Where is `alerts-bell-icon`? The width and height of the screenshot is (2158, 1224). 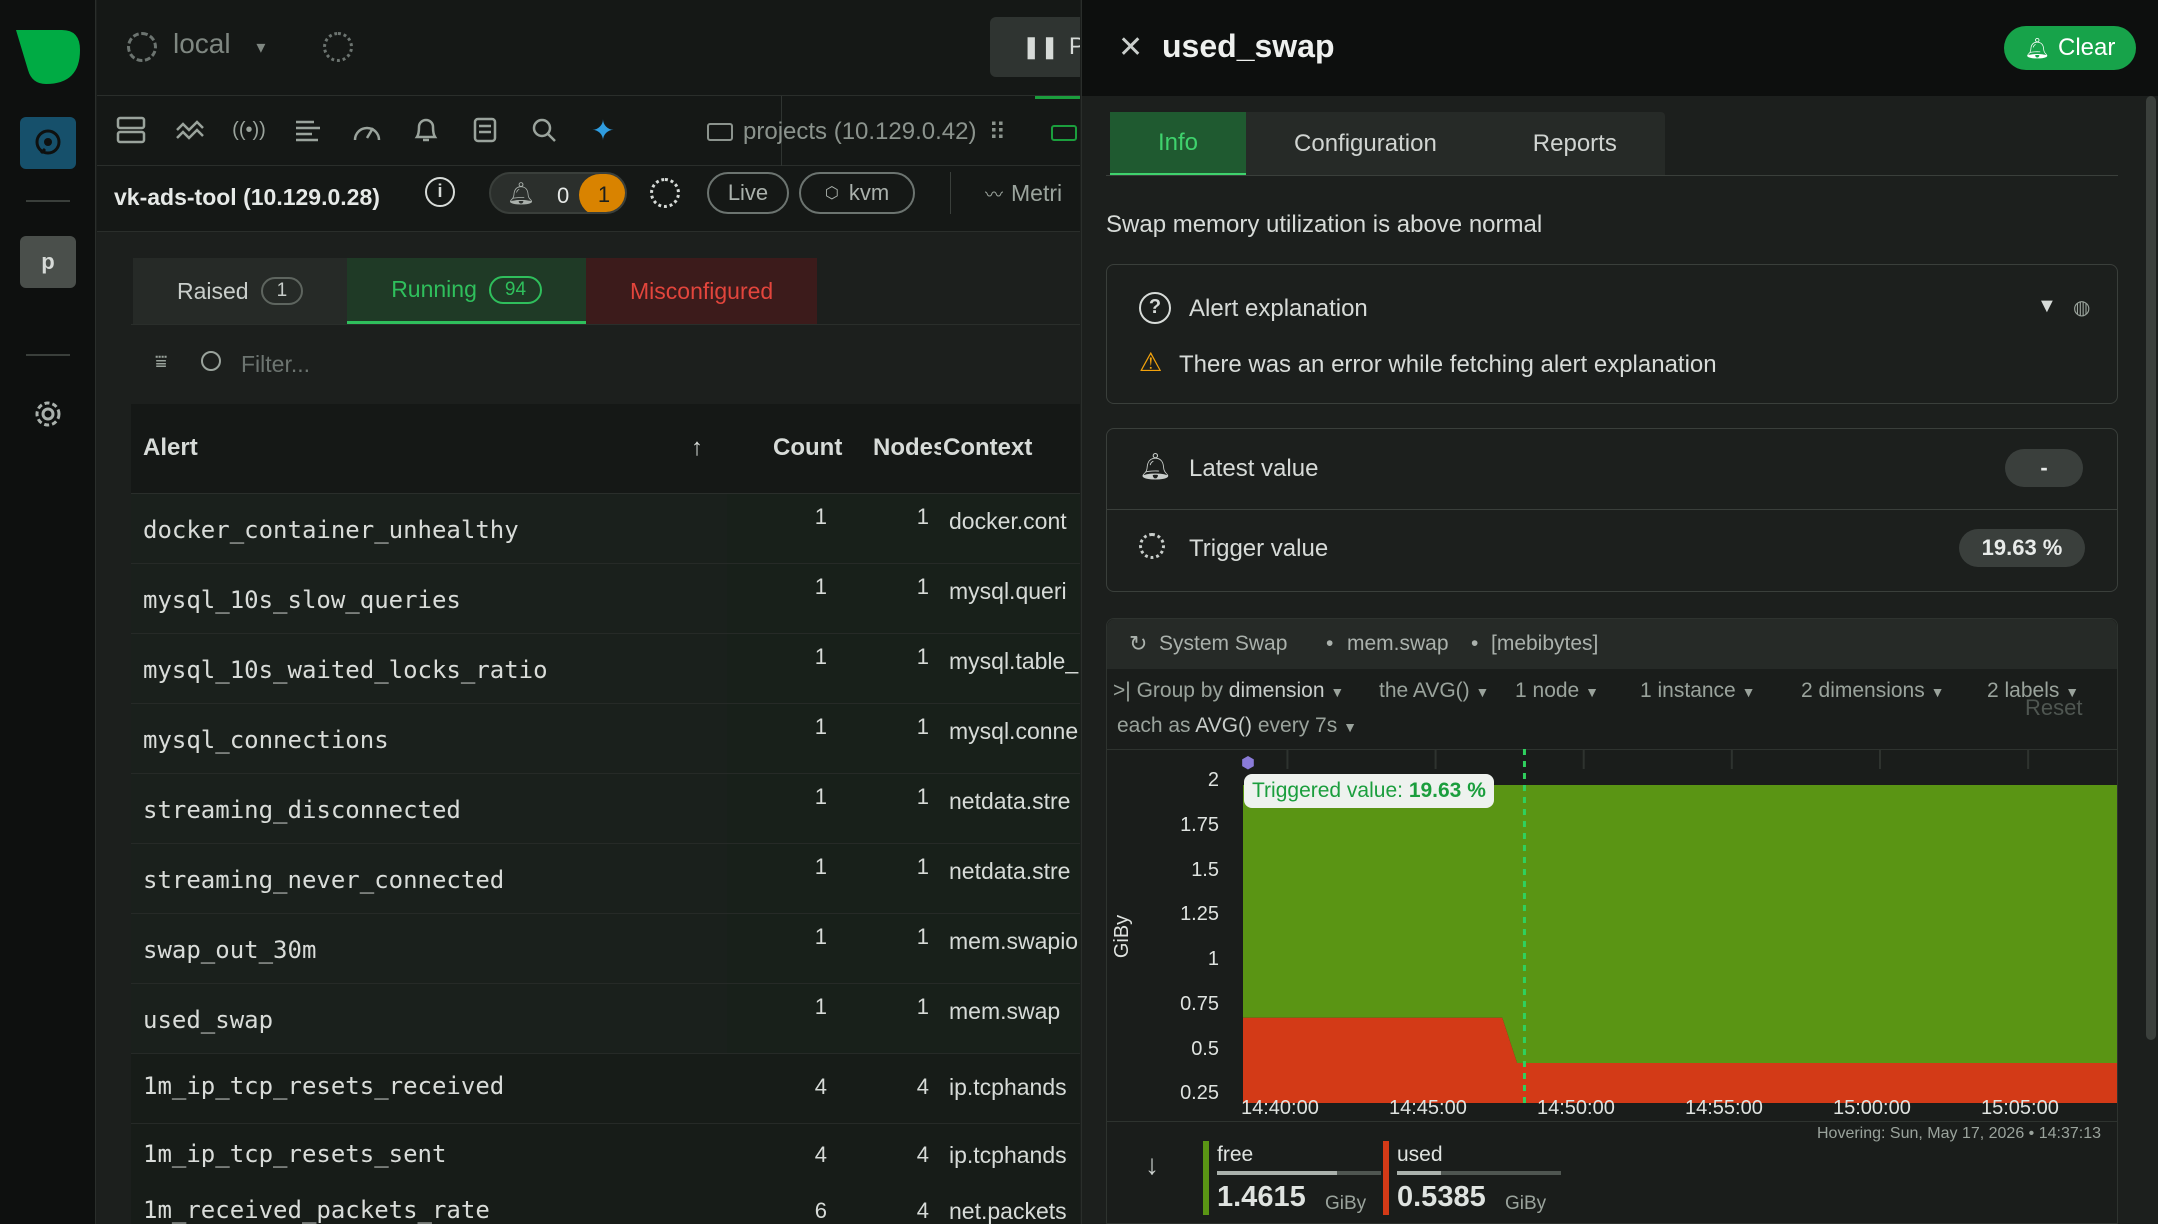 alerts-bell-icon is located at coordinates (426, 130).